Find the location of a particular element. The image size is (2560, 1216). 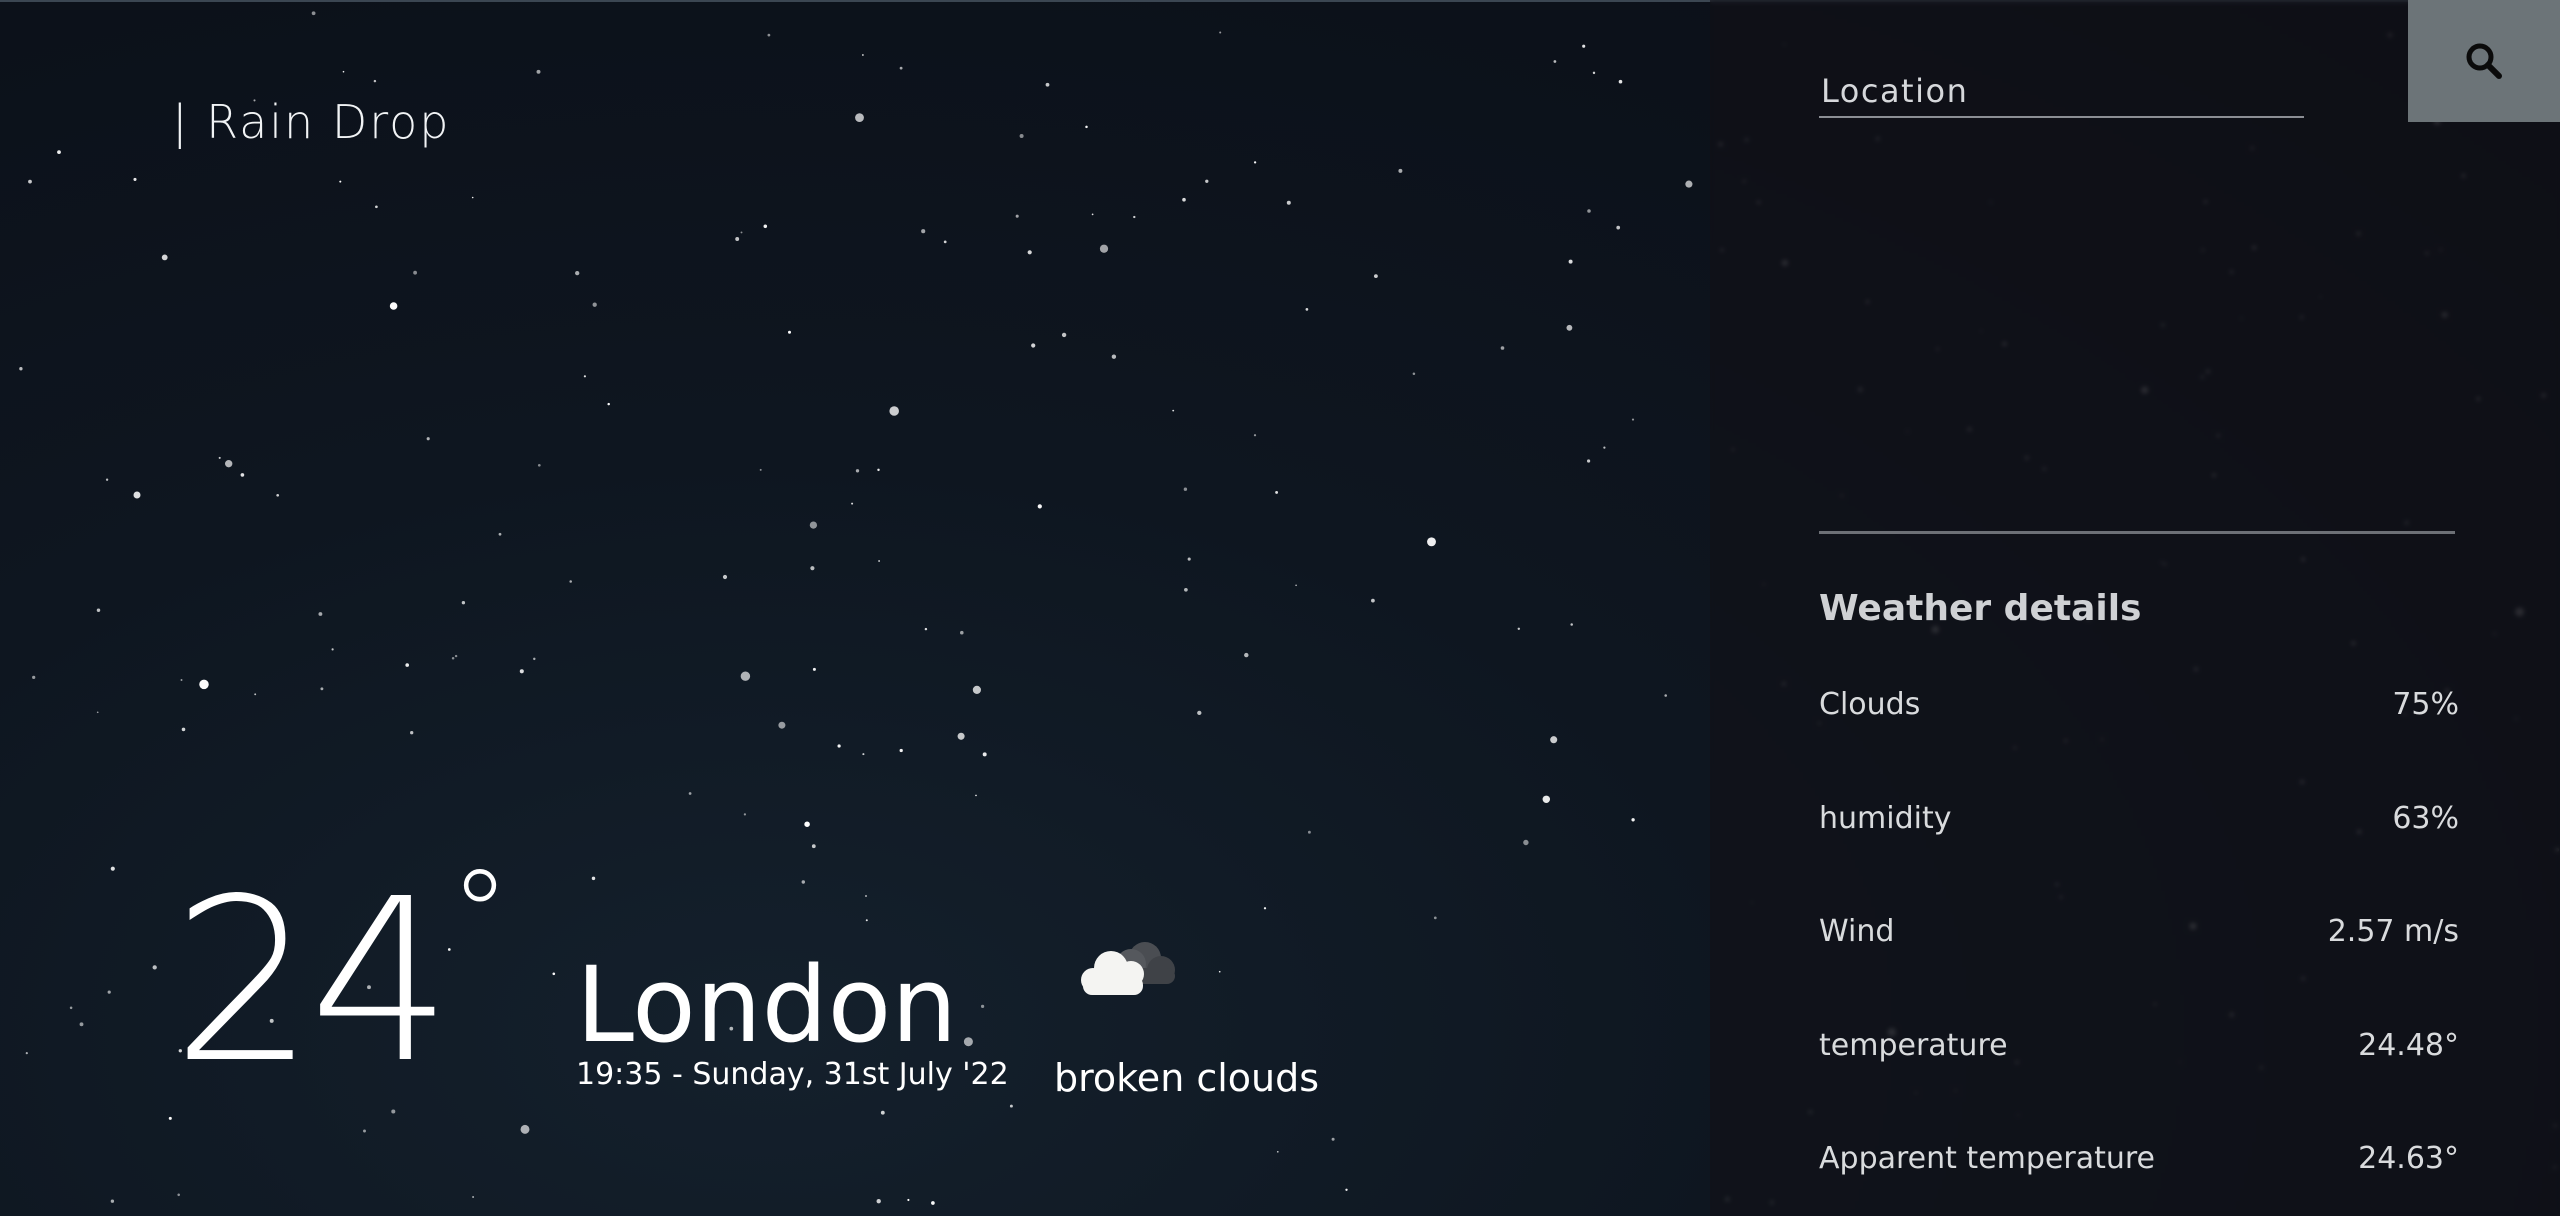

detail-label: temperature is located at coordinates (1913, 1045).